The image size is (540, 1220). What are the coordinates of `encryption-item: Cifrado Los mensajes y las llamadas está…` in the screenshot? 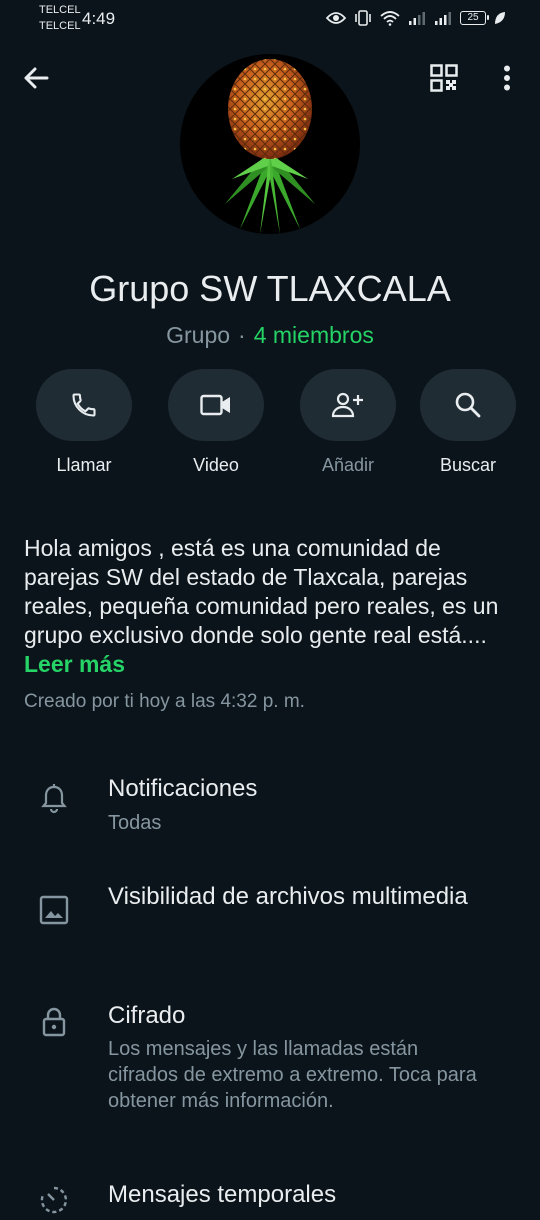 It's located at (270, 1072).